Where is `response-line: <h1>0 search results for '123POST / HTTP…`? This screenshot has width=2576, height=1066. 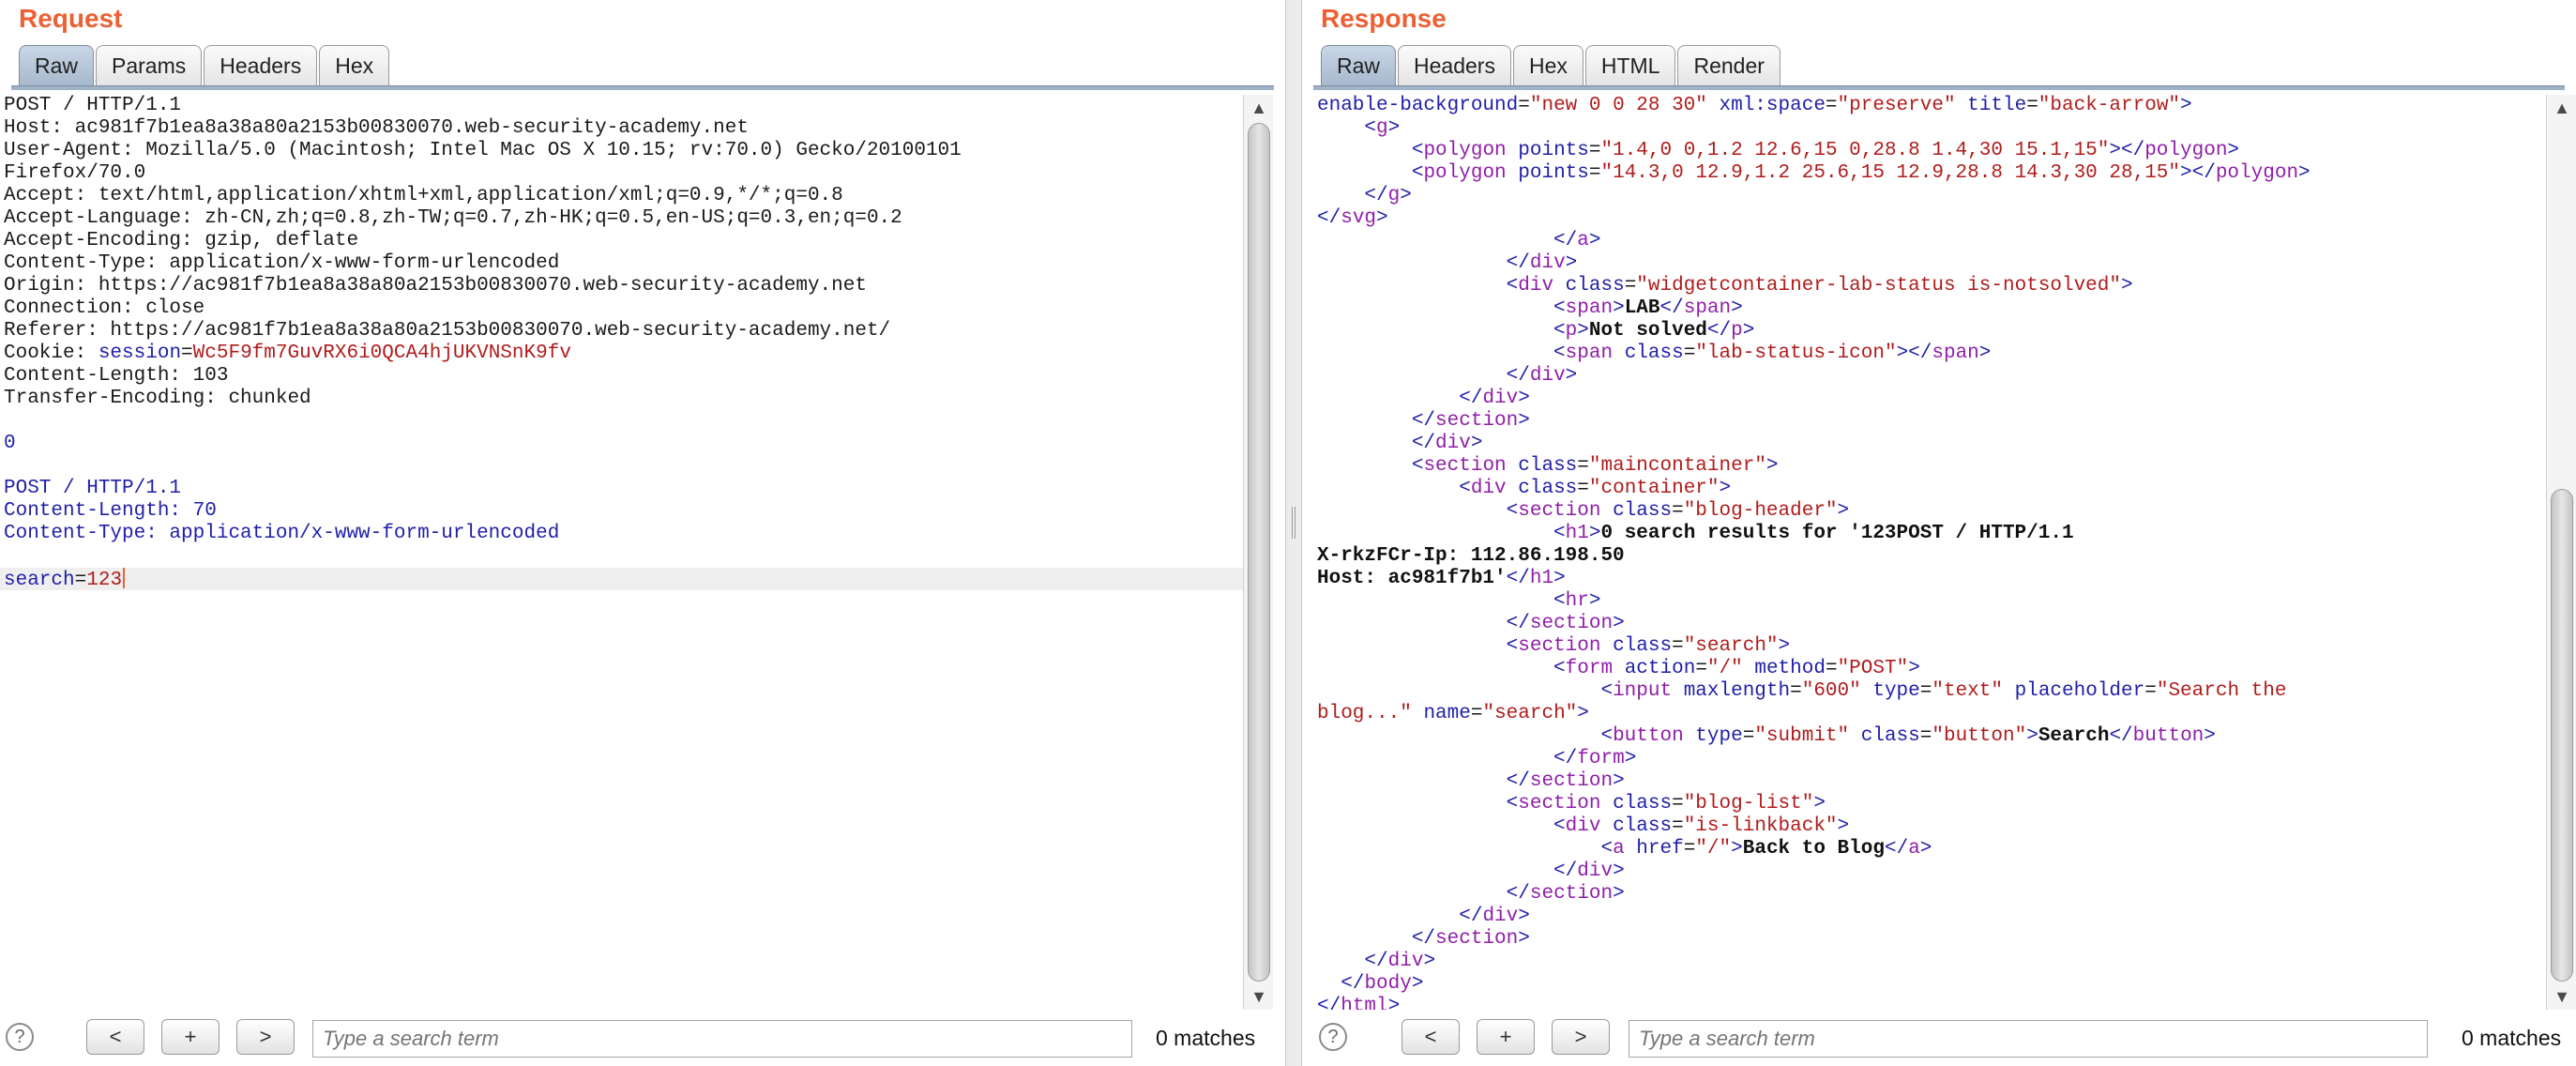 response-line: <h1>0 search results for '123POST / HTTP… is located at coordinates (1934, 534).